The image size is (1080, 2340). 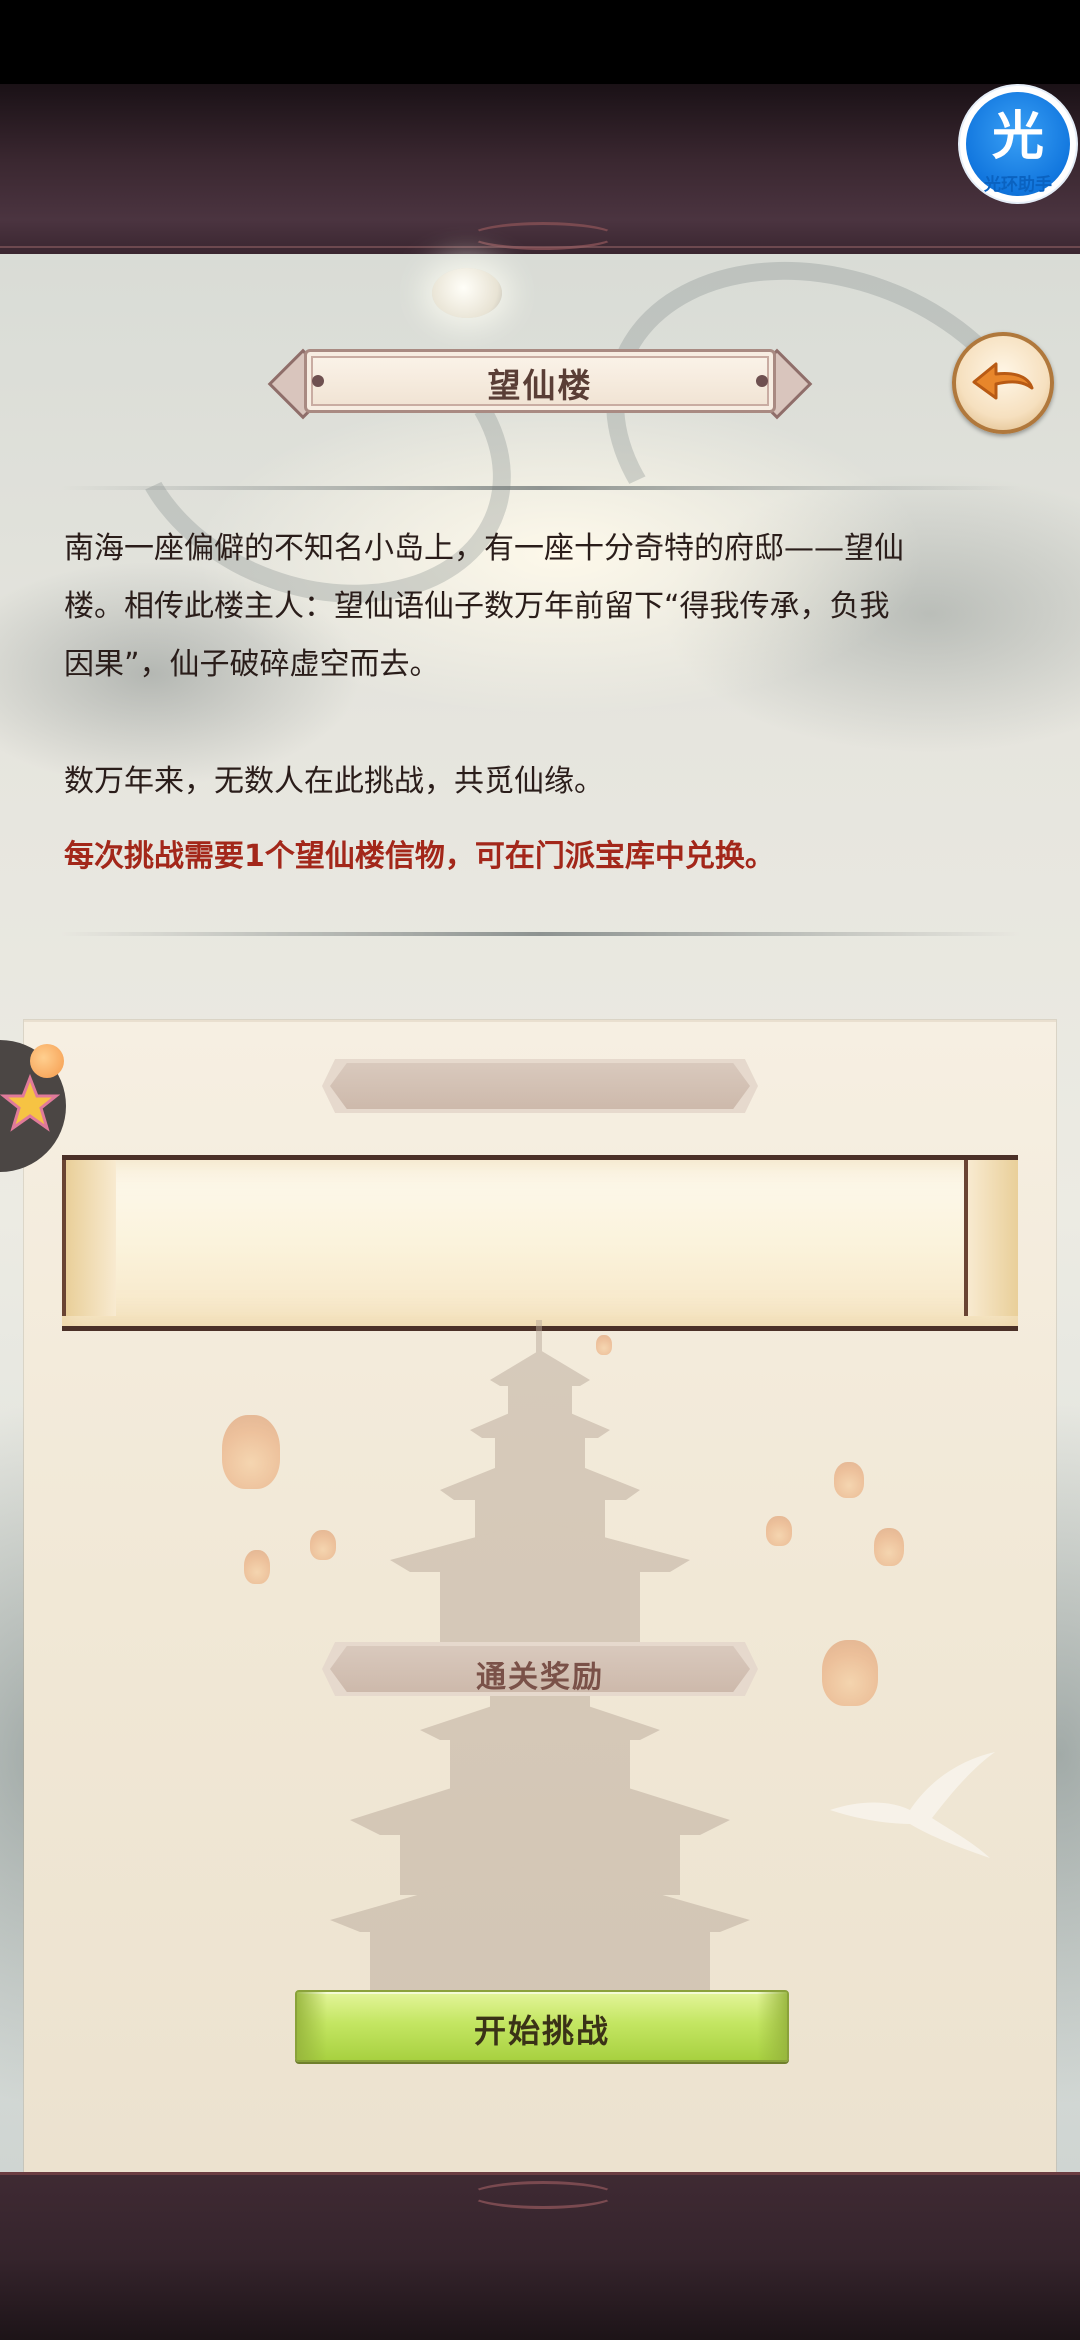 What do you see at coordinates (540, 385) in the screenshot?
I see `page-title: 望仙楼` at bounding box center [540, 385].